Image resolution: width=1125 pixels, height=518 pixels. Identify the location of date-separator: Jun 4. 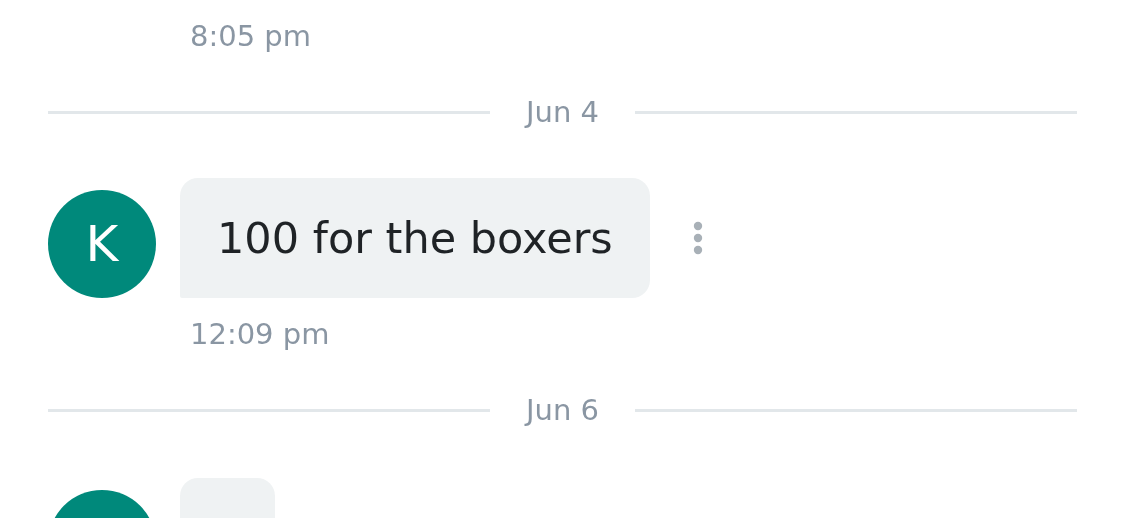
(562, 112).